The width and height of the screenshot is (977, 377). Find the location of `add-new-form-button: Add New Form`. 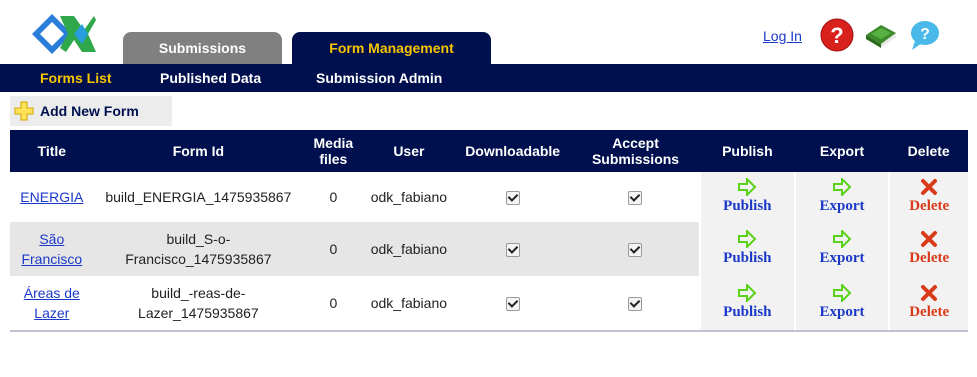

add-new-form-button: Add New Form is located at coordinates (91, 111).